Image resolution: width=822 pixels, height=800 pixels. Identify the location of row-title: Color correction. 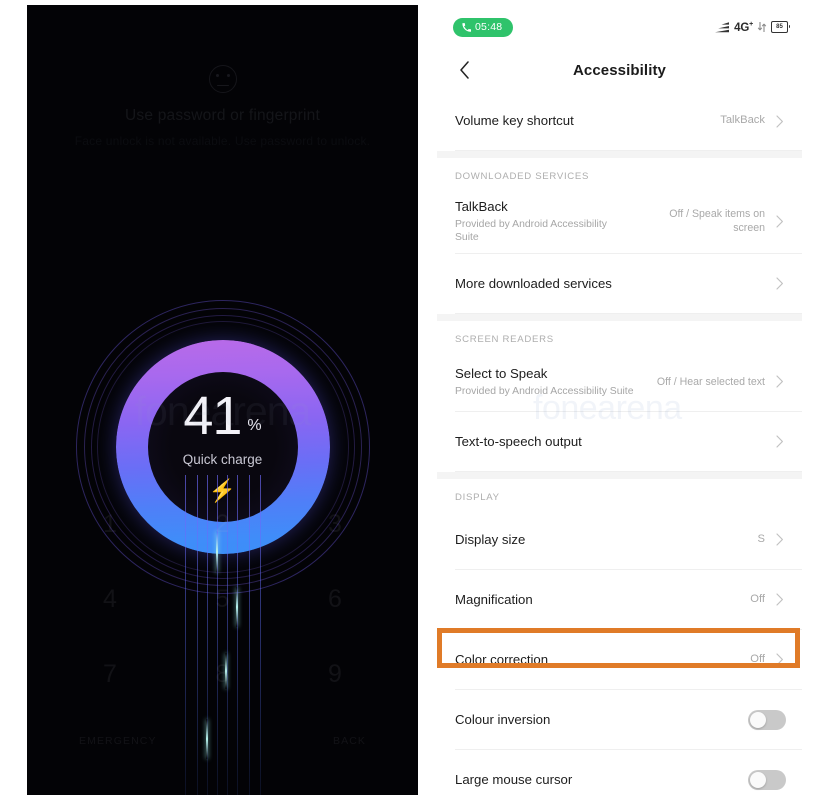
(502, 659).